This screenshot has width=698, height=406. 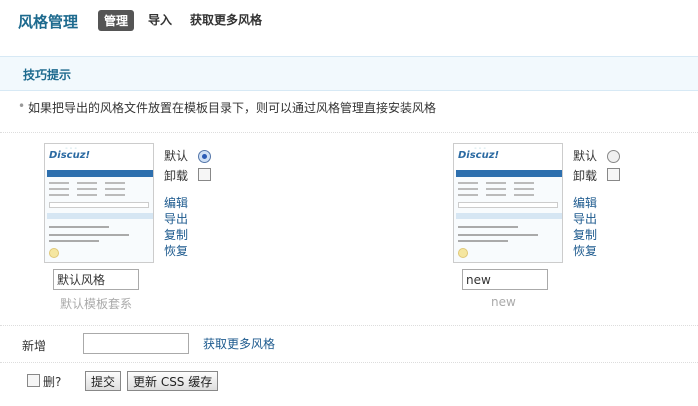 I want to click on new-style-input, so click(x=136, y=343).